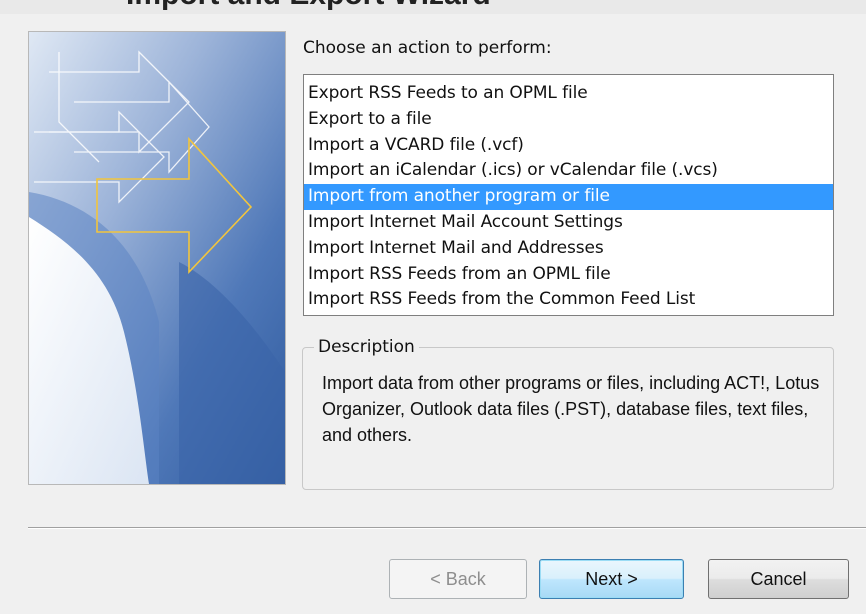  What do you see at coordinates (778, 579) in the screenshot?
I see `cancel-button: Cancel` at bounding box center [778, 579].